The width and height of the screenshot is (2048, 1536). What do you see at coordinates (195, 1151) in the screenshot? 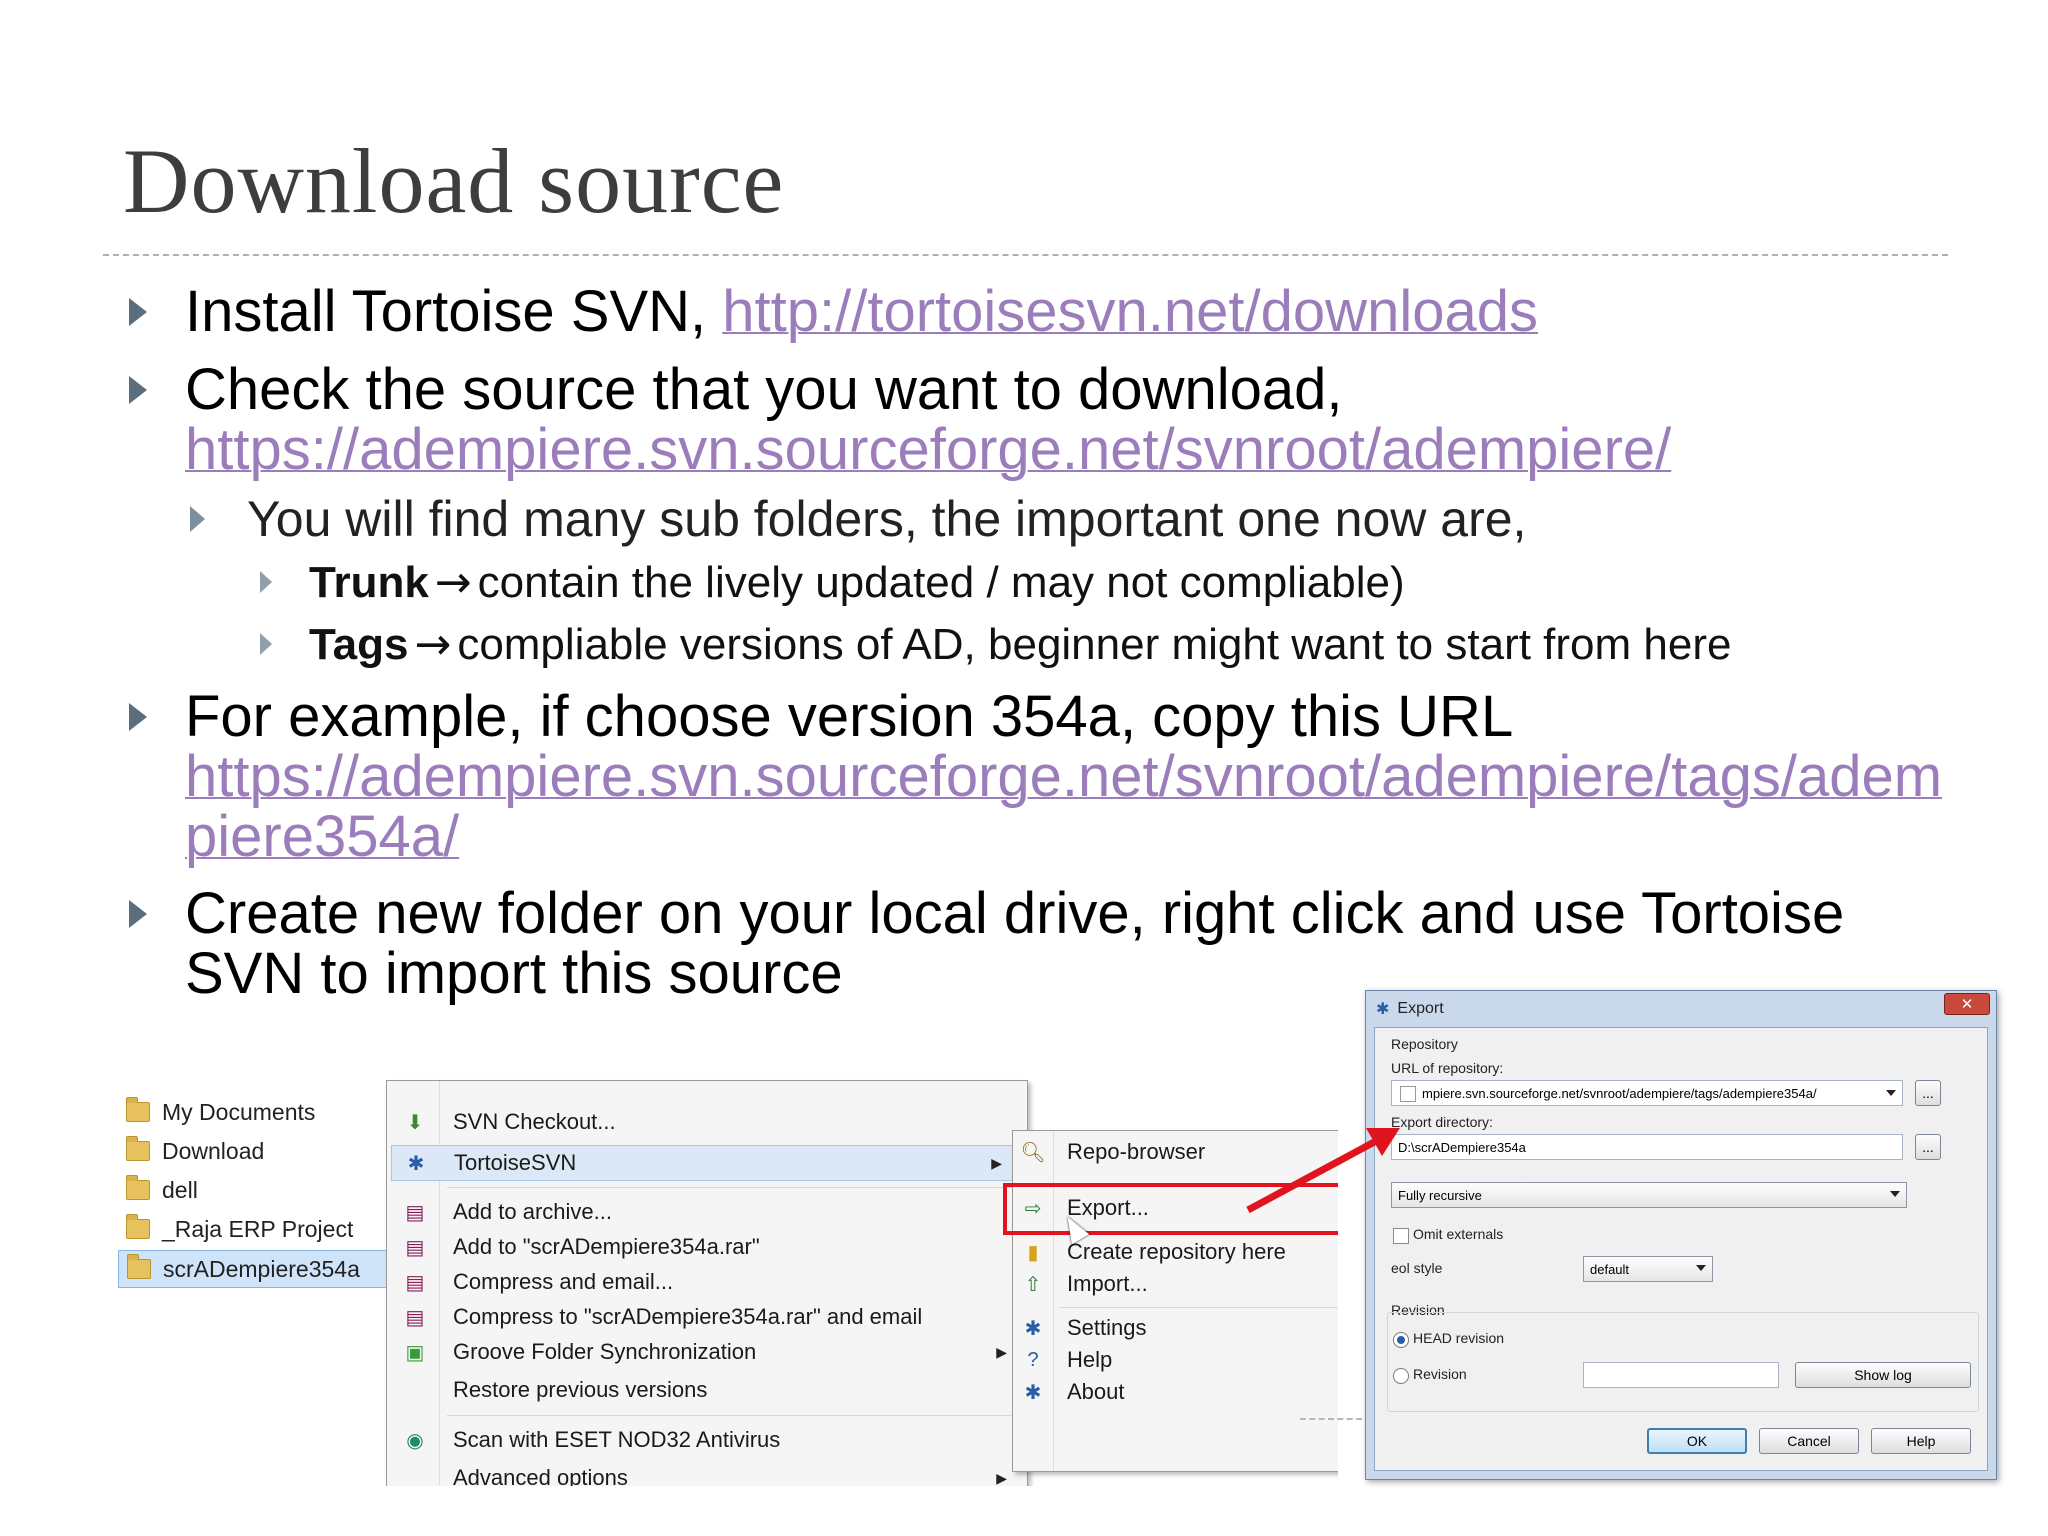
I see `folder-download: Download` at bounding box center [195, 1151].